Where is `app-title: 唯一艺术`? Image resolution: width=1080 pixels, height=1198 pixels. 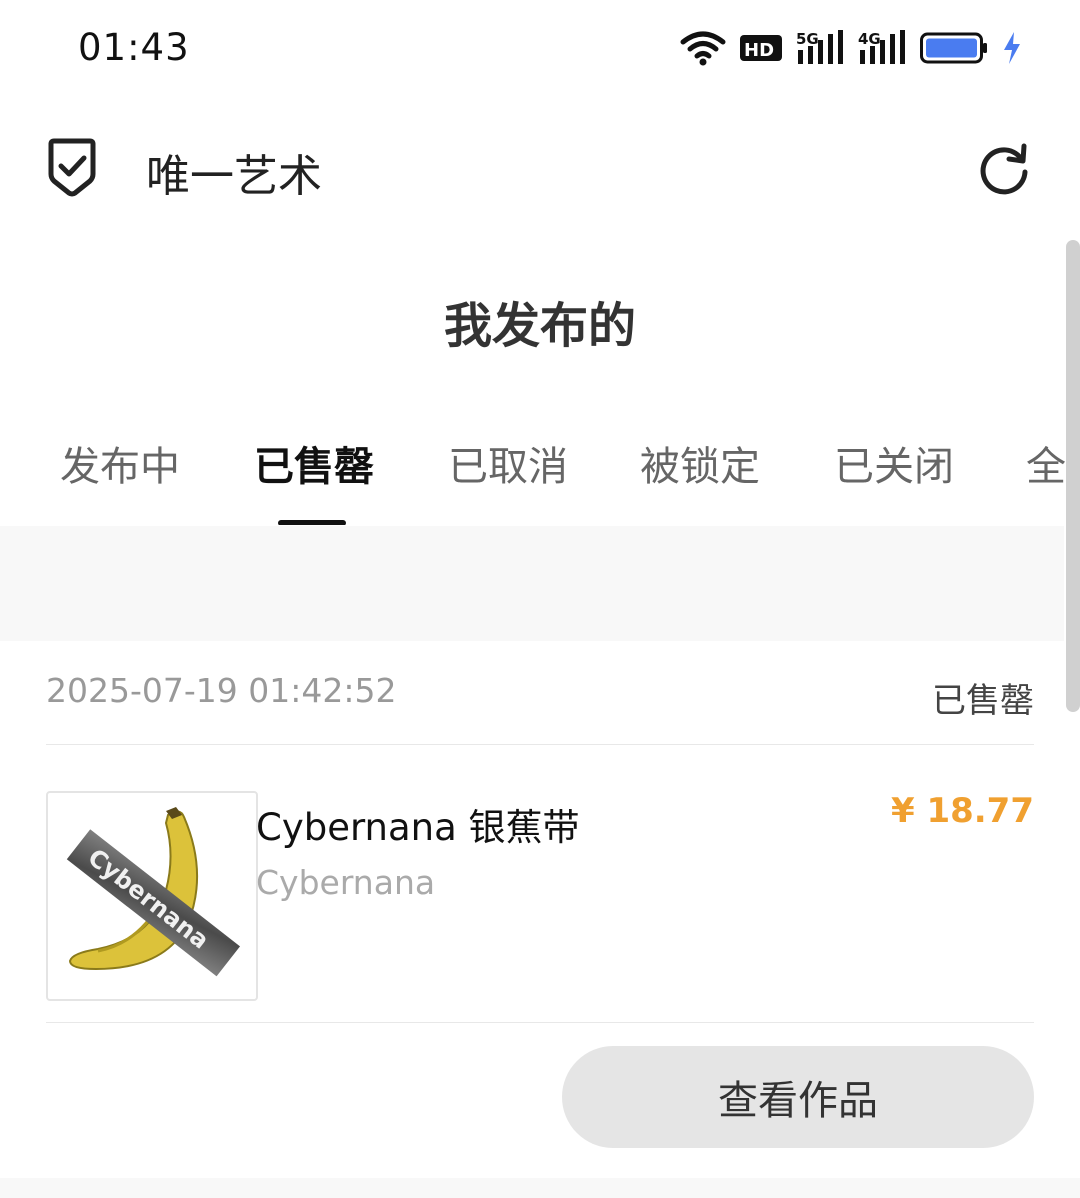 app-title: 唯一艺术 is located at coordinates (234, 176).